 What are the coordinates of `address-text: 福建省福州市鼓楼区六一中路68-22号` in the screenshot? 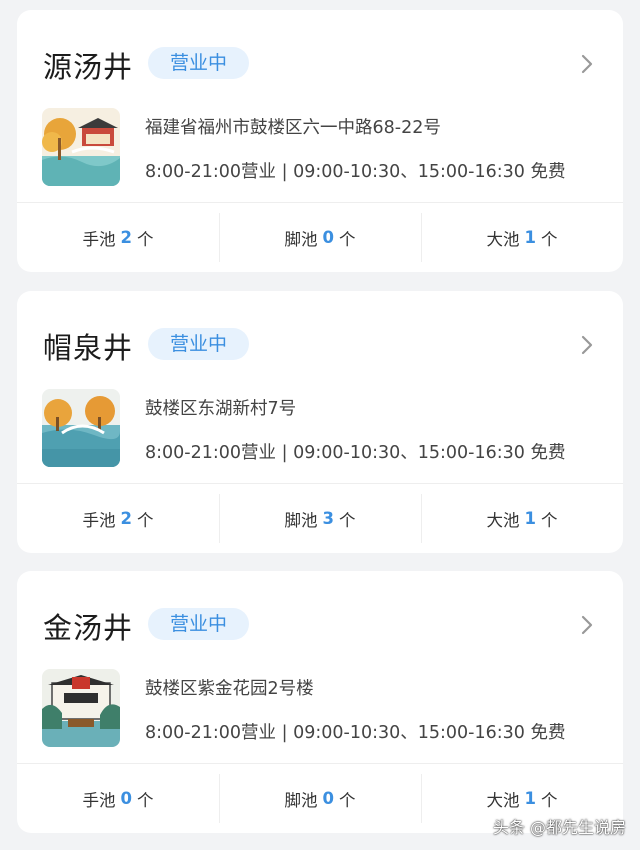 It's located at (293, 128).